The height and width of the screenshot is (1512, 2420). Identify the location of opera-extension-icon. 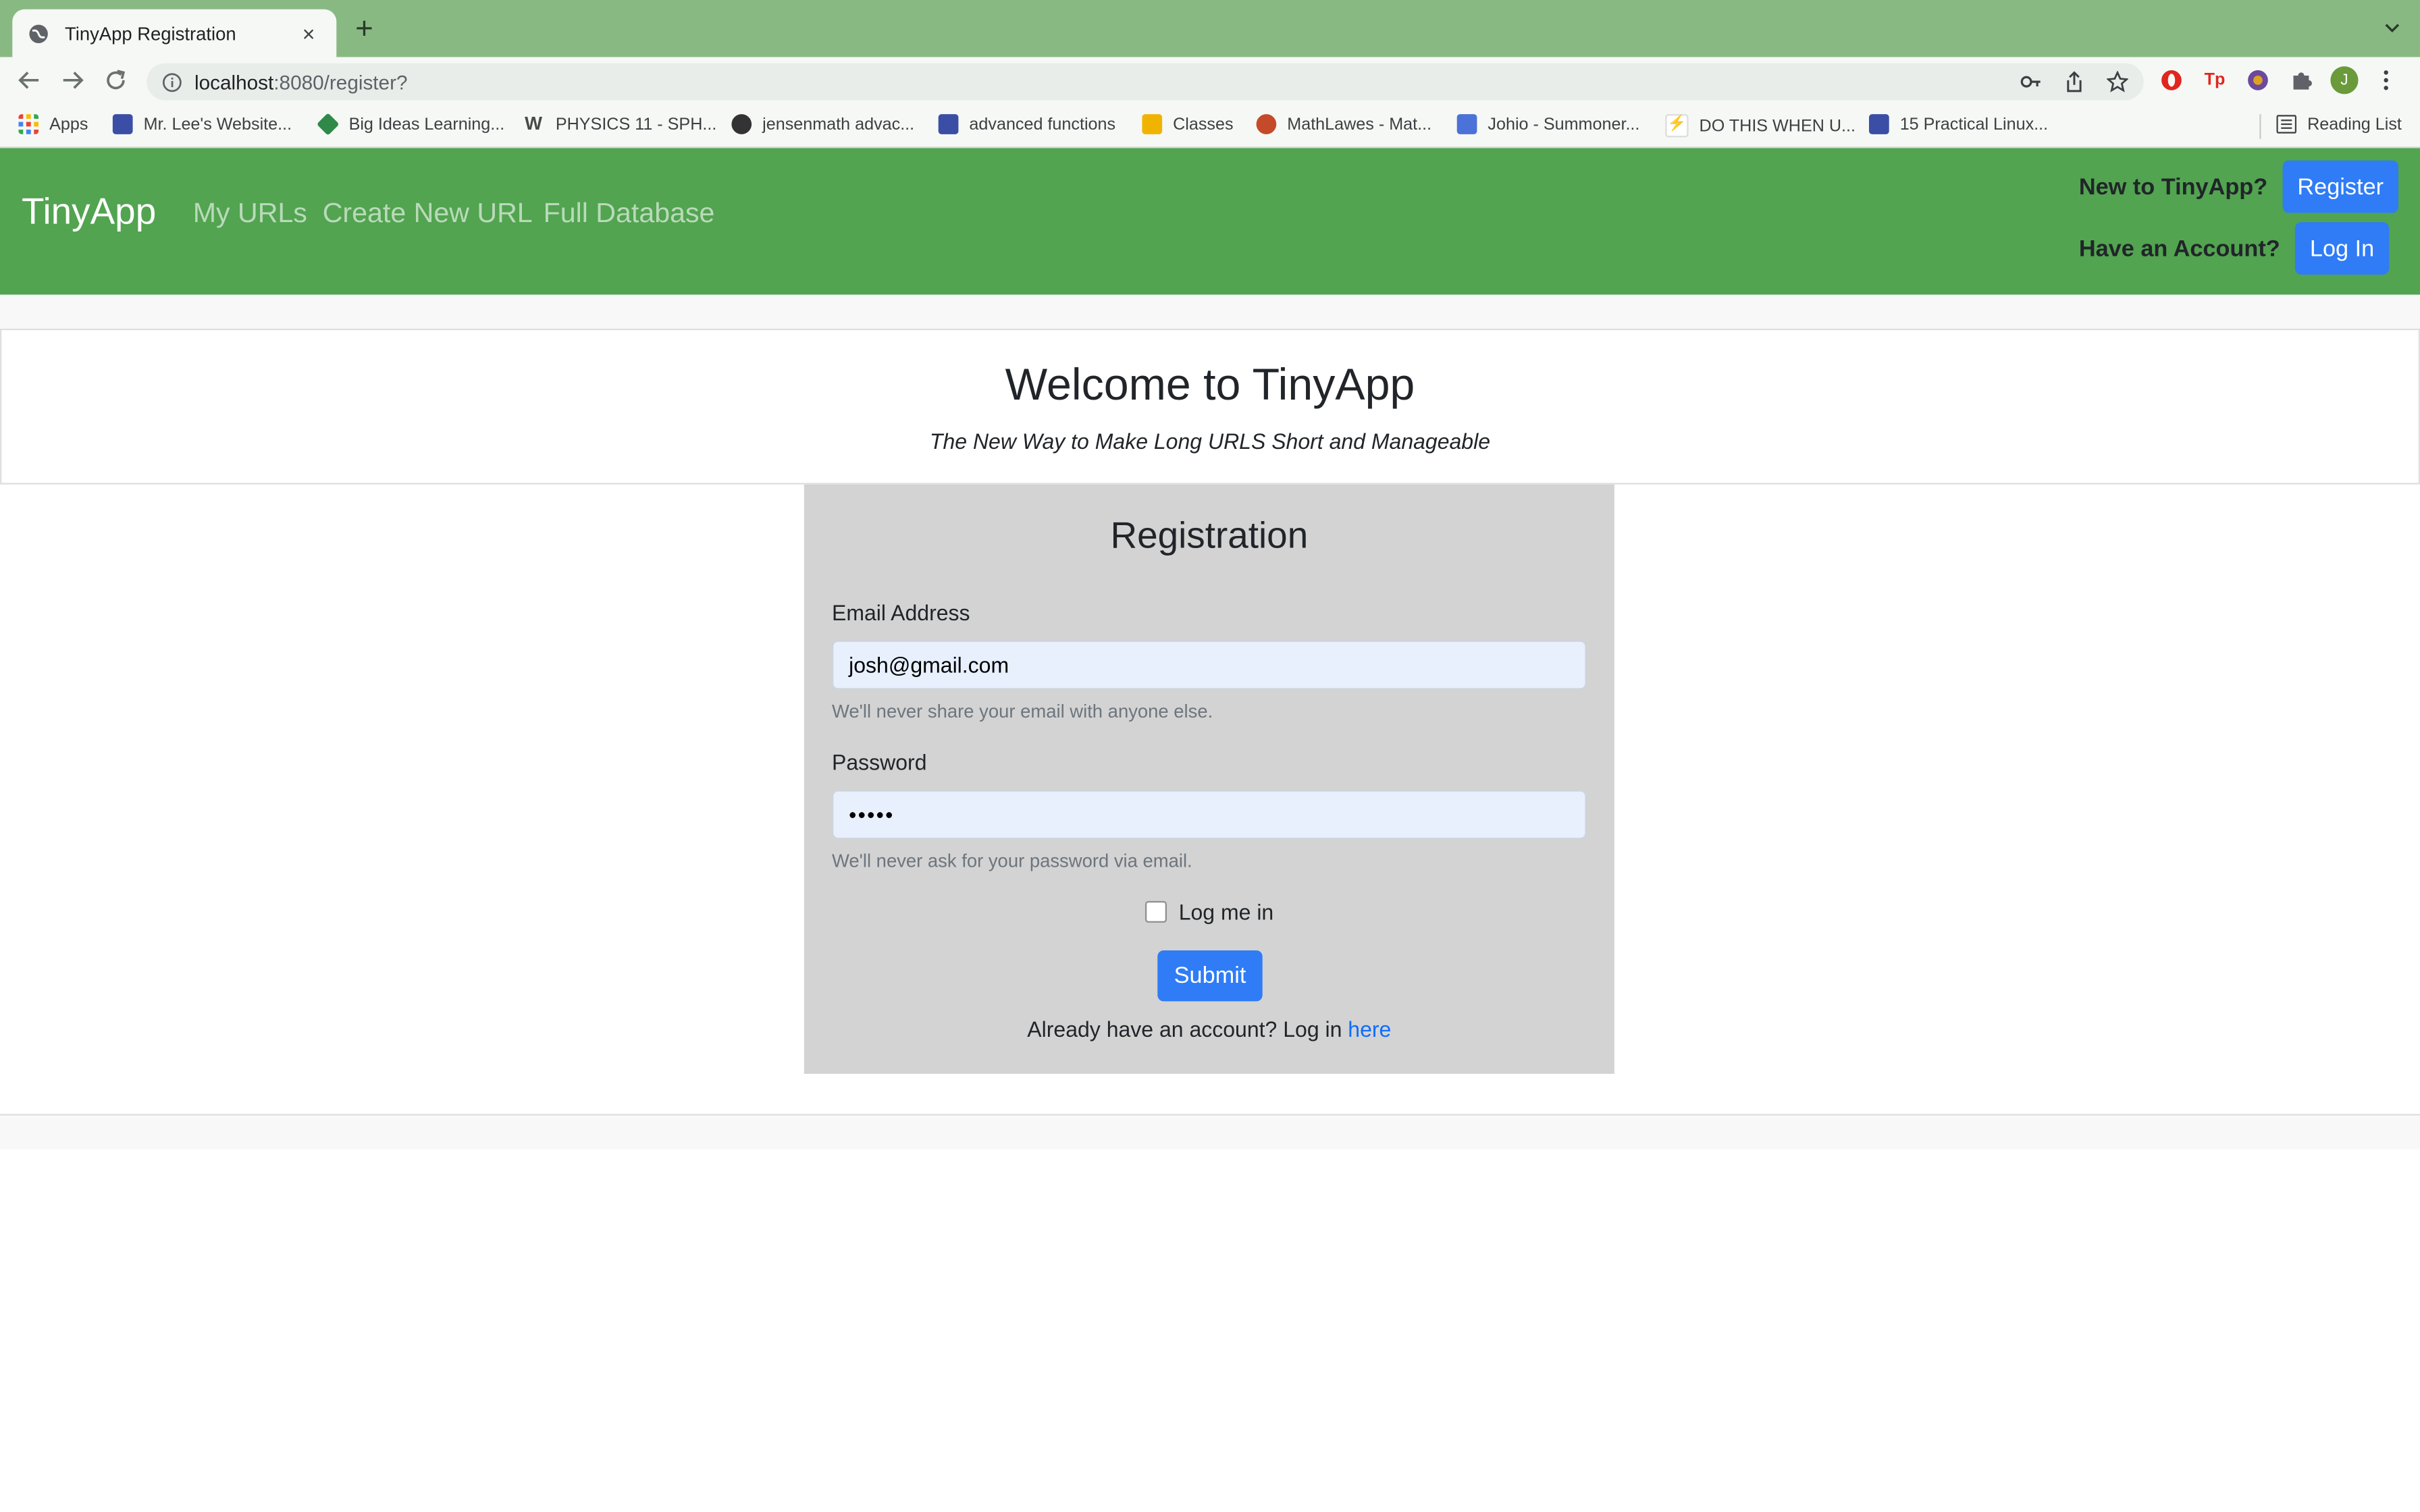
(2171, 80).